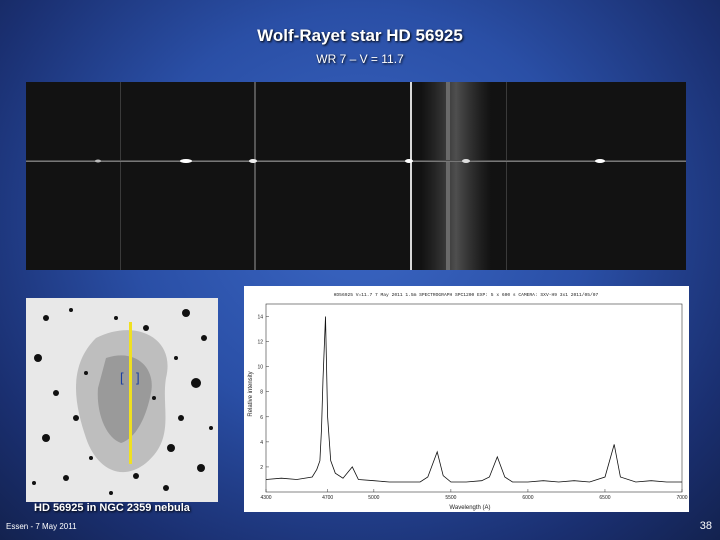  I want to click on x-axis-label: Wavelength (A), so click(469, 508).